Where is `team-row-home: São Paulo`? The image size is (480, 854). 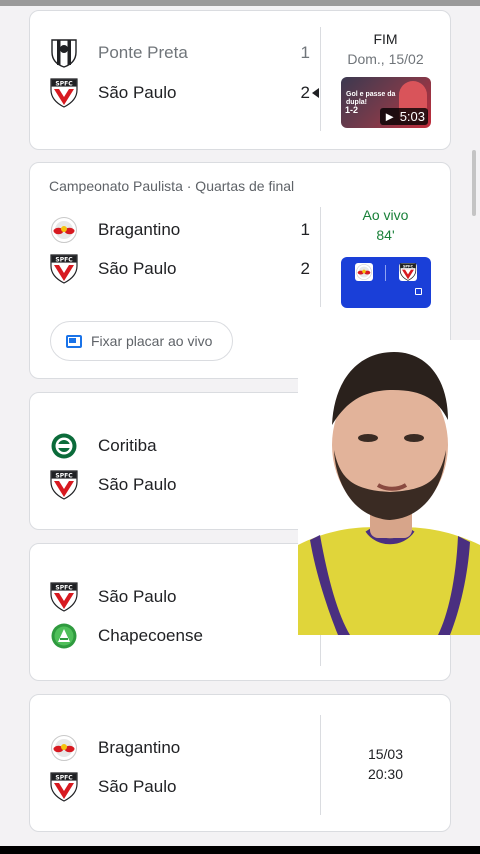 team-row-home: São Paulo is located at coordinates (180, 597).